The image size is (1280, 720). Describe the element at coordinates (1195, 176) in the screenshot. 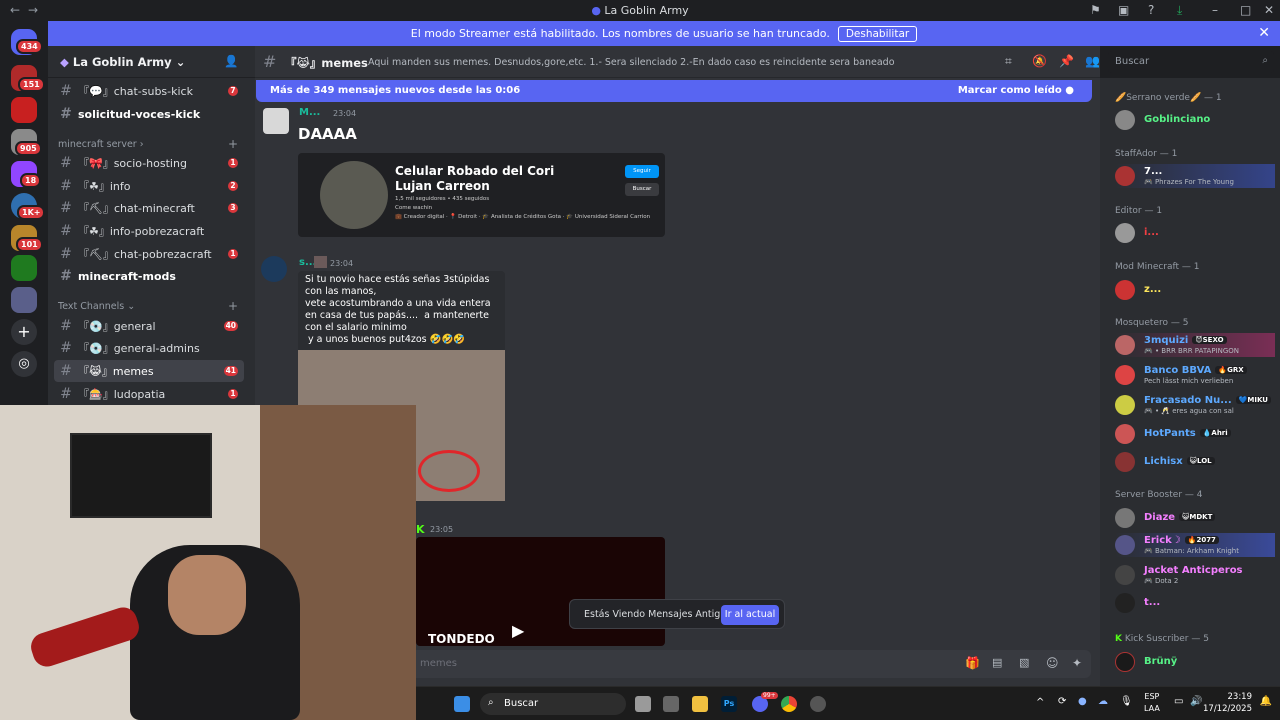

I see `member-row: 7... 🎮 Phrazes For The Young` at that location.